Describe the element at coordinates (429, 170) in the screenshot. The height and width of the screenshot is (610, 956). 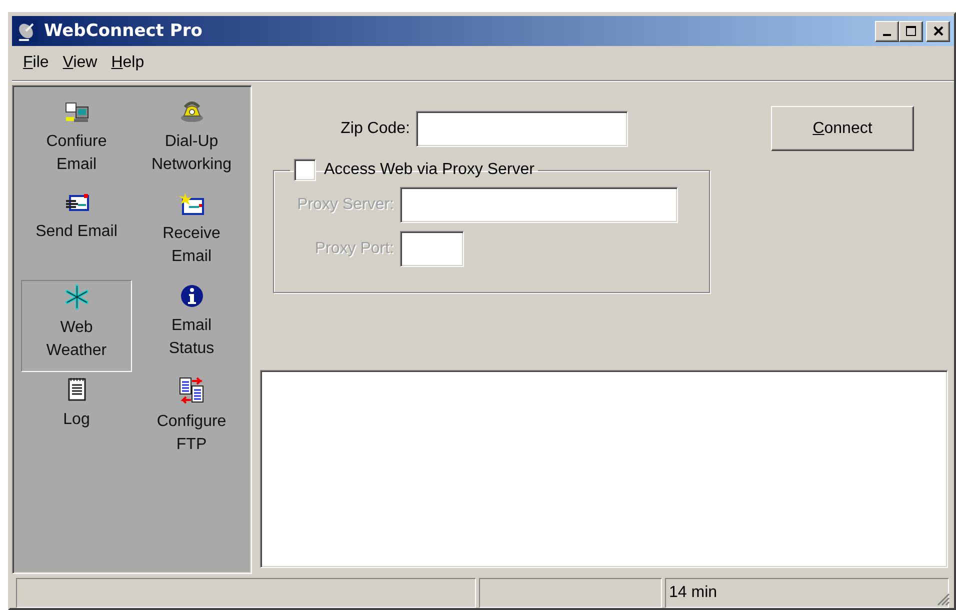
I see `checkbox-label: Access Web via Proxy Server` at that location.